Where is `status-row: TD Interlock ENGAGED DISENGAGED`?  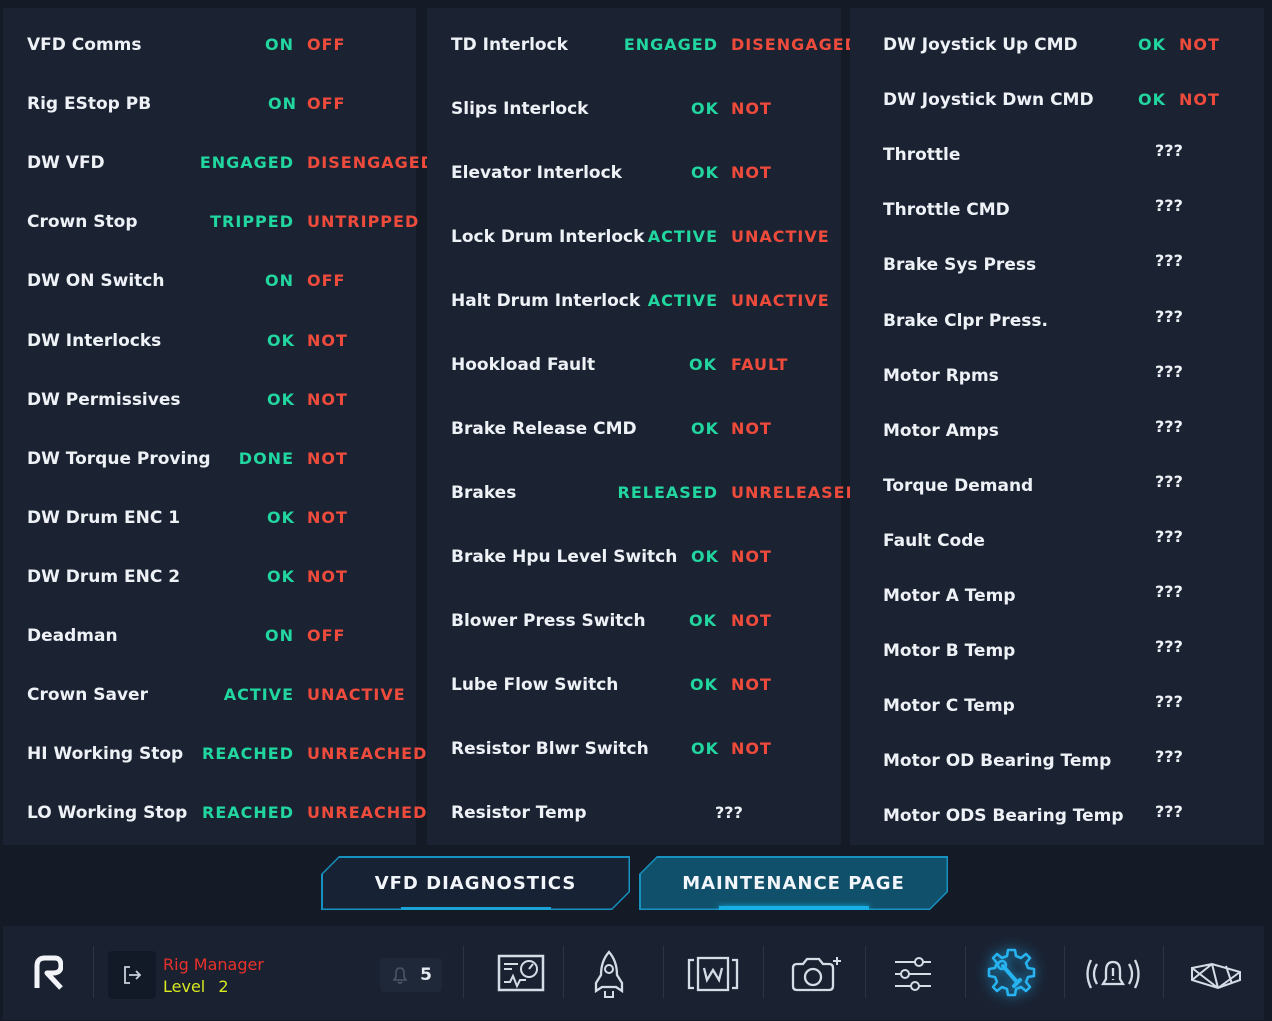 status-row: TD Interlock ENGAGED DISENGAGED is located at coordinates (642, 46).